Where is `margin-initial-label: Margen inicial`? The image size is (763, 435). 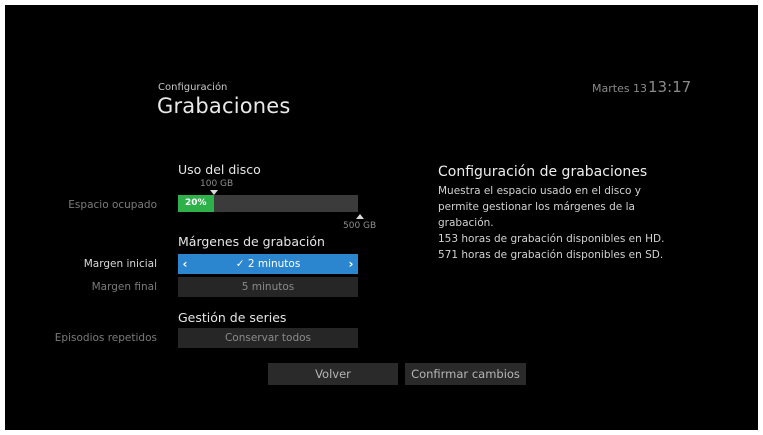
margin-initial-label: Margen inicial is located at coordinates (120, 264).